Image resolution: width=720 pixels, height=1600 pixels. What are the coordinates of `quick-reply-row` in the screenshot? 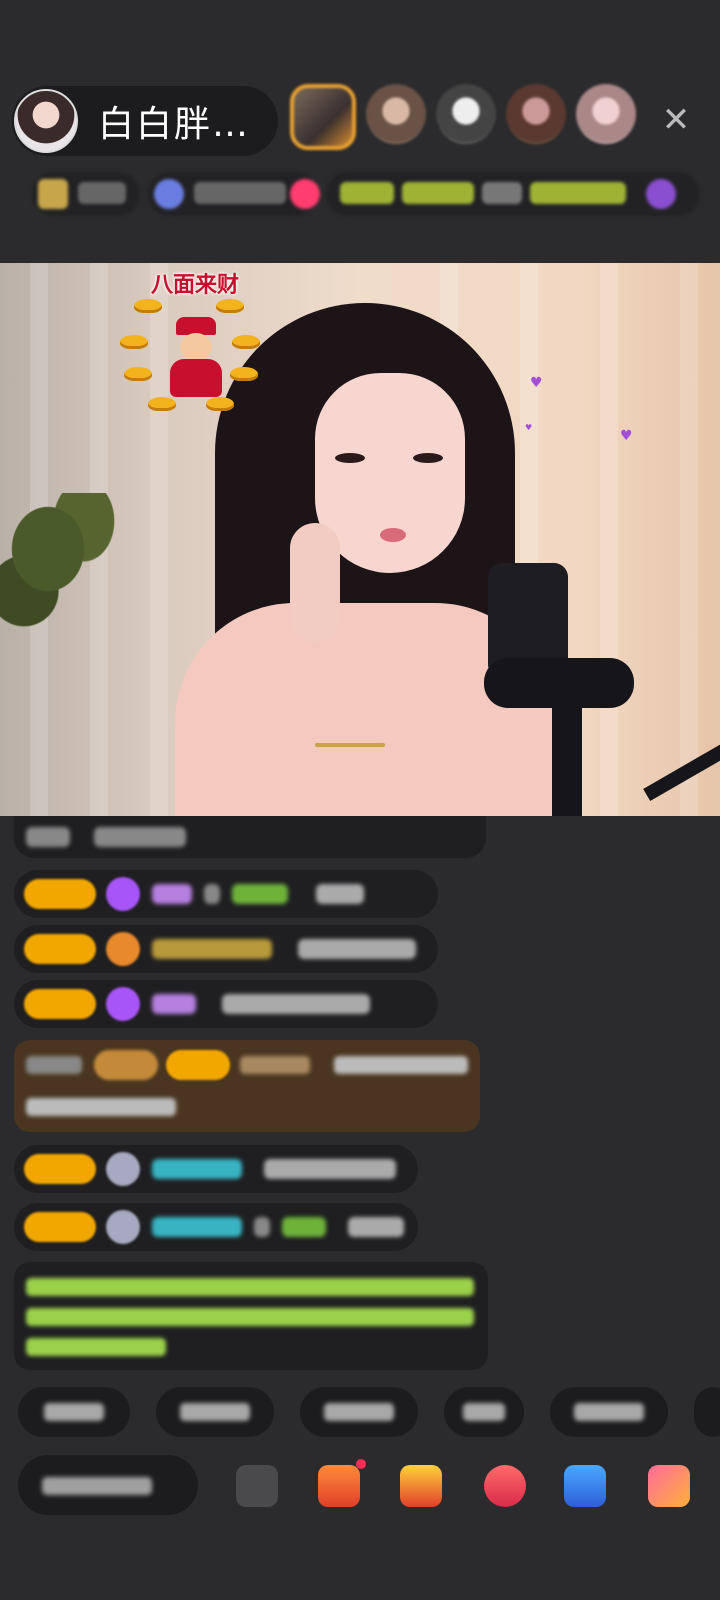 It's located at (369, 1412).